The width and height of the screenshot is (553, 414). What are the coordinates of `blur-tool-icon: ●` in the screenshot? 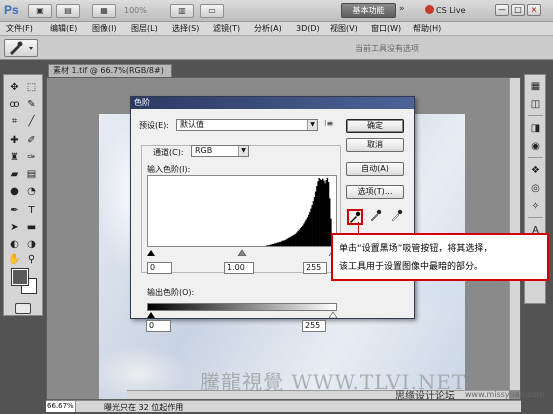 It's located at (14, 191).